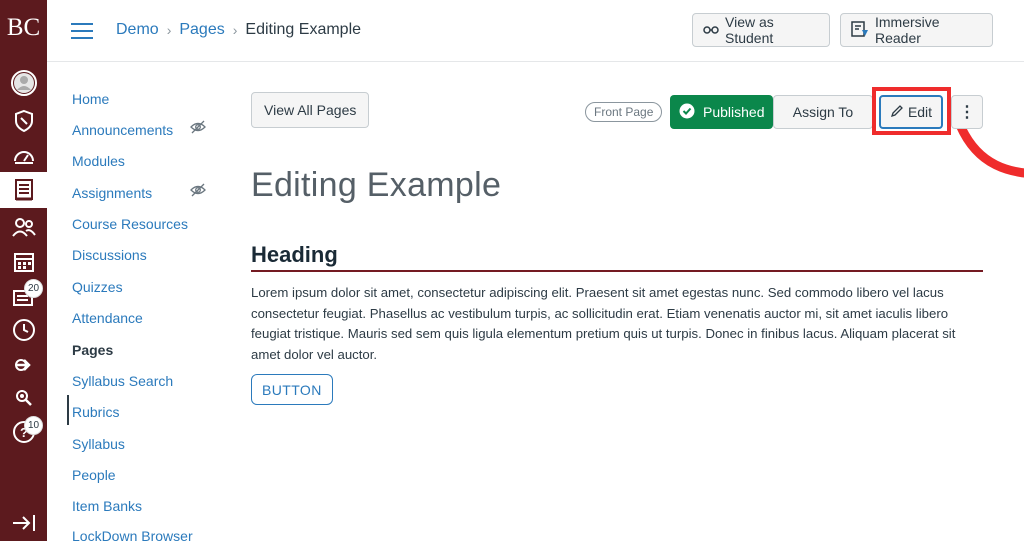  I want to click on breadcrumb-current: Editing Example, so click(303, 29).